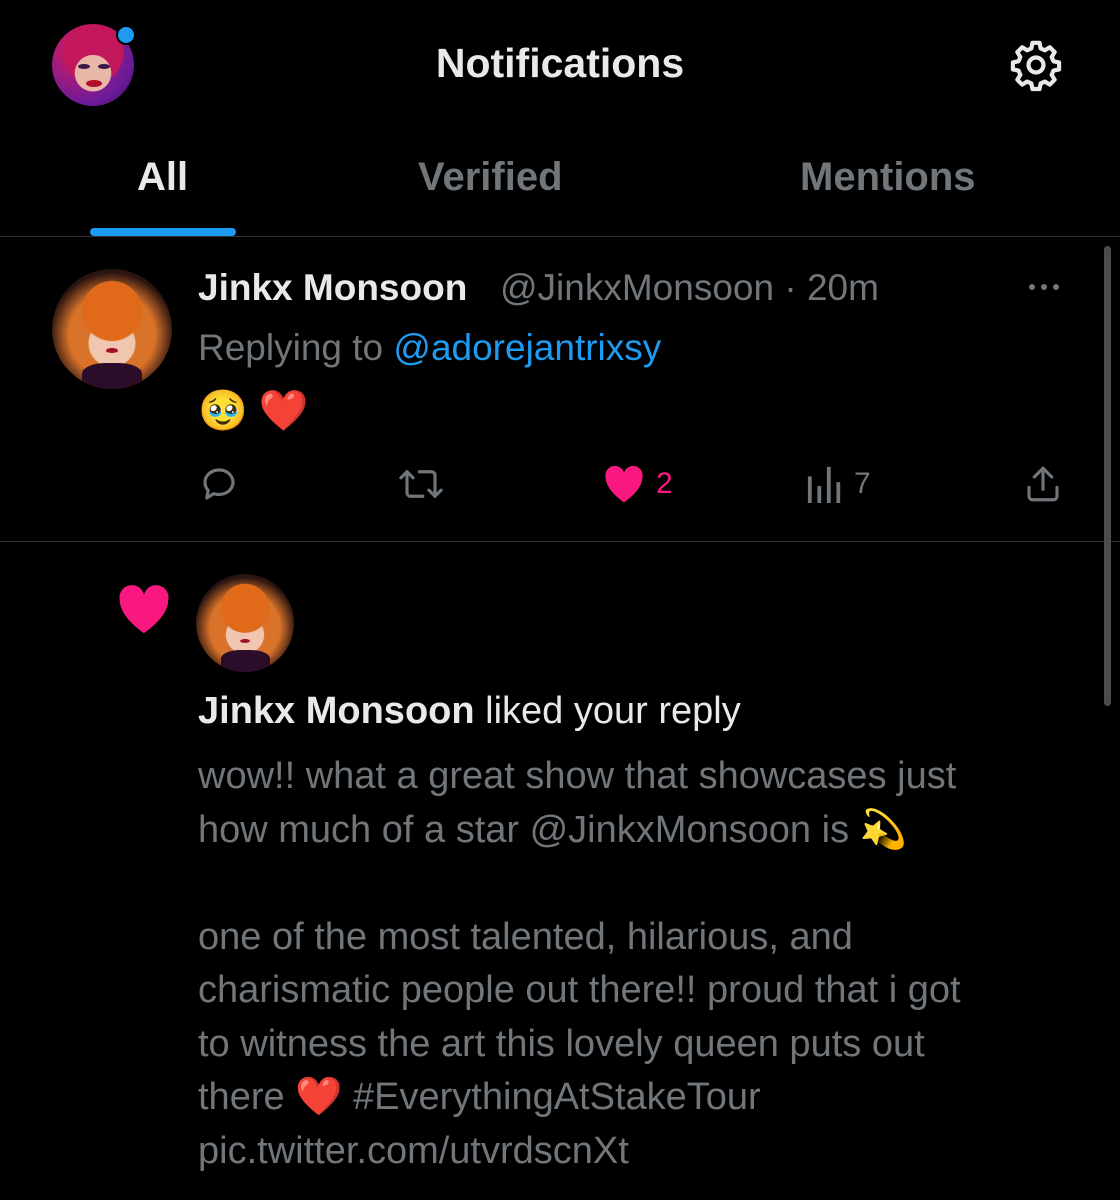 Image resolution: width=1120 pixels, height=1200 pixels. I want to click on liker-avatar, so click(245, 623).